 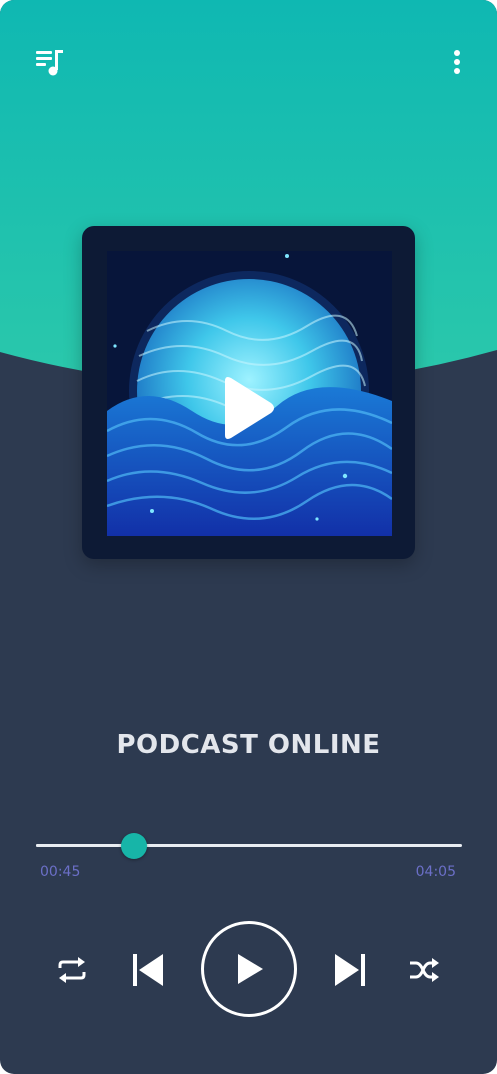 I want to click on play-pause-button, so click(x=249, y=969).